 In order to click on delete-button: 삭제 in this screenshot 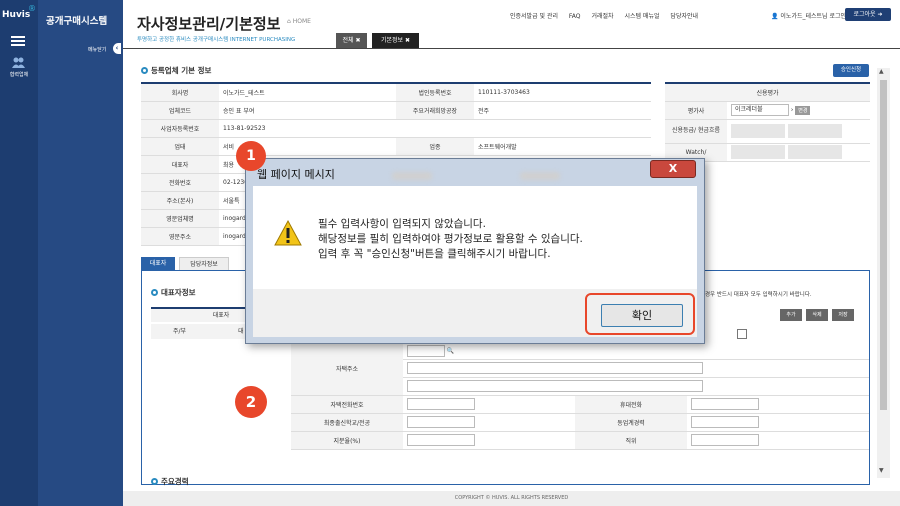, I will do `click(817, 315)`.